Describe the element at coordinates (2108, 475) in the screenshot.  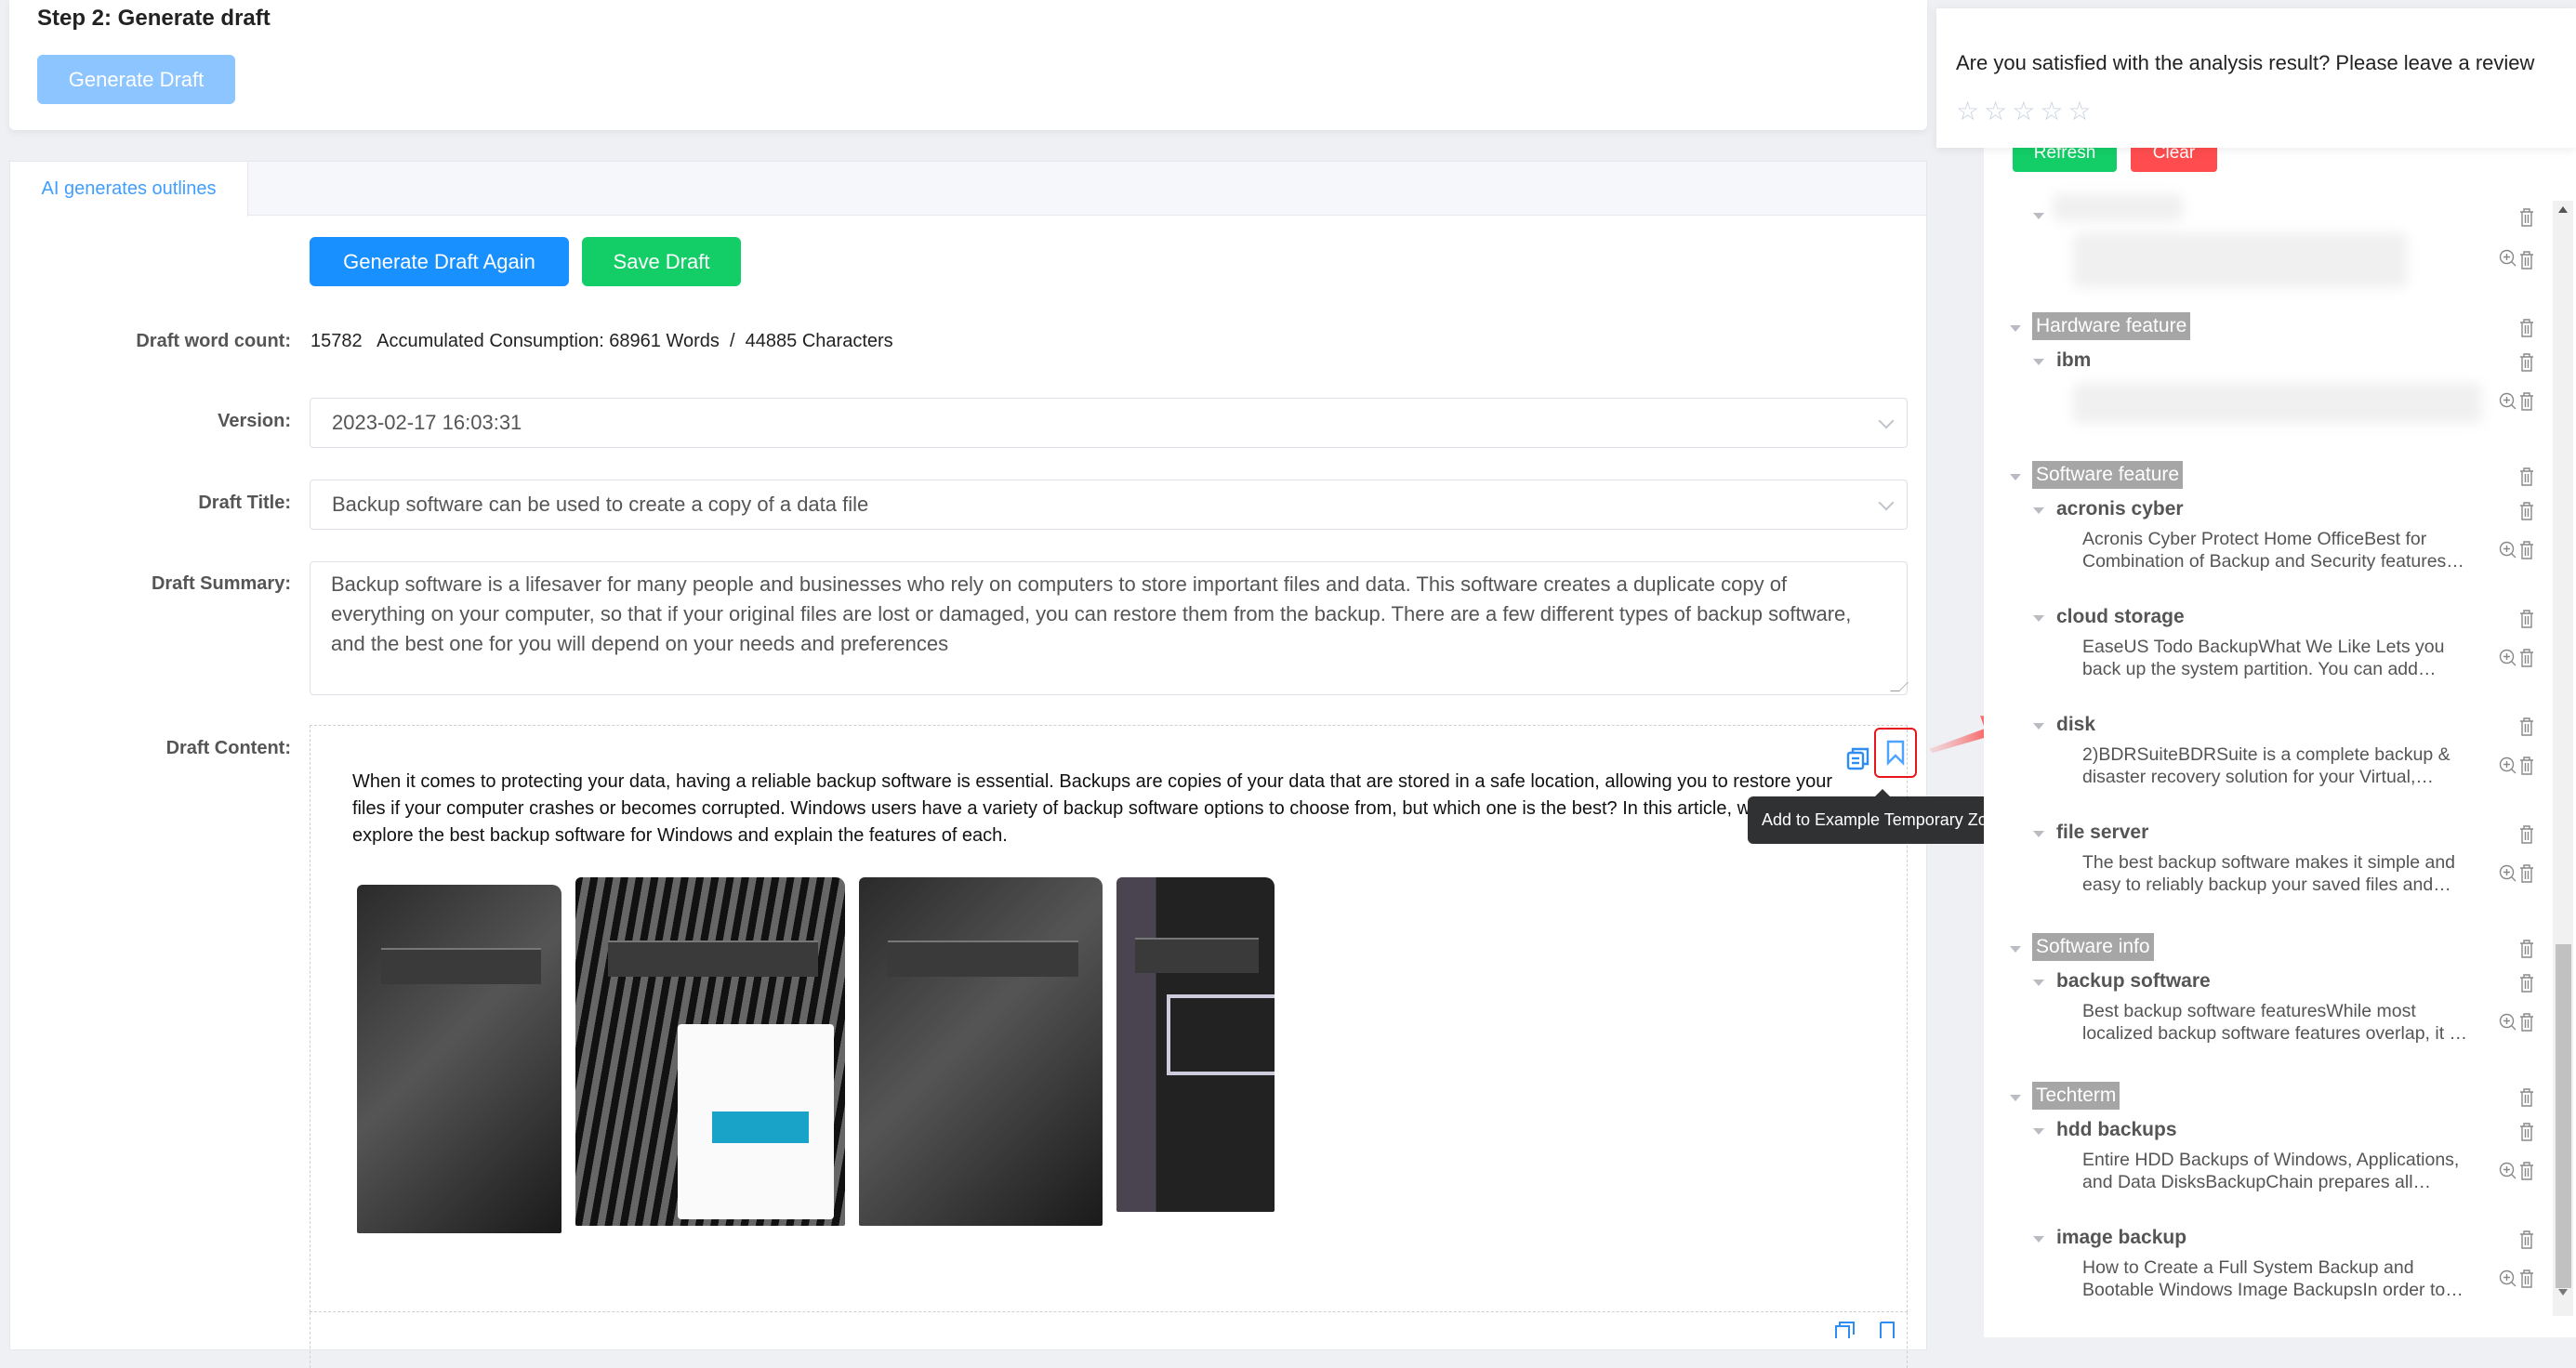
I see `category-label: Software feature` at that location.